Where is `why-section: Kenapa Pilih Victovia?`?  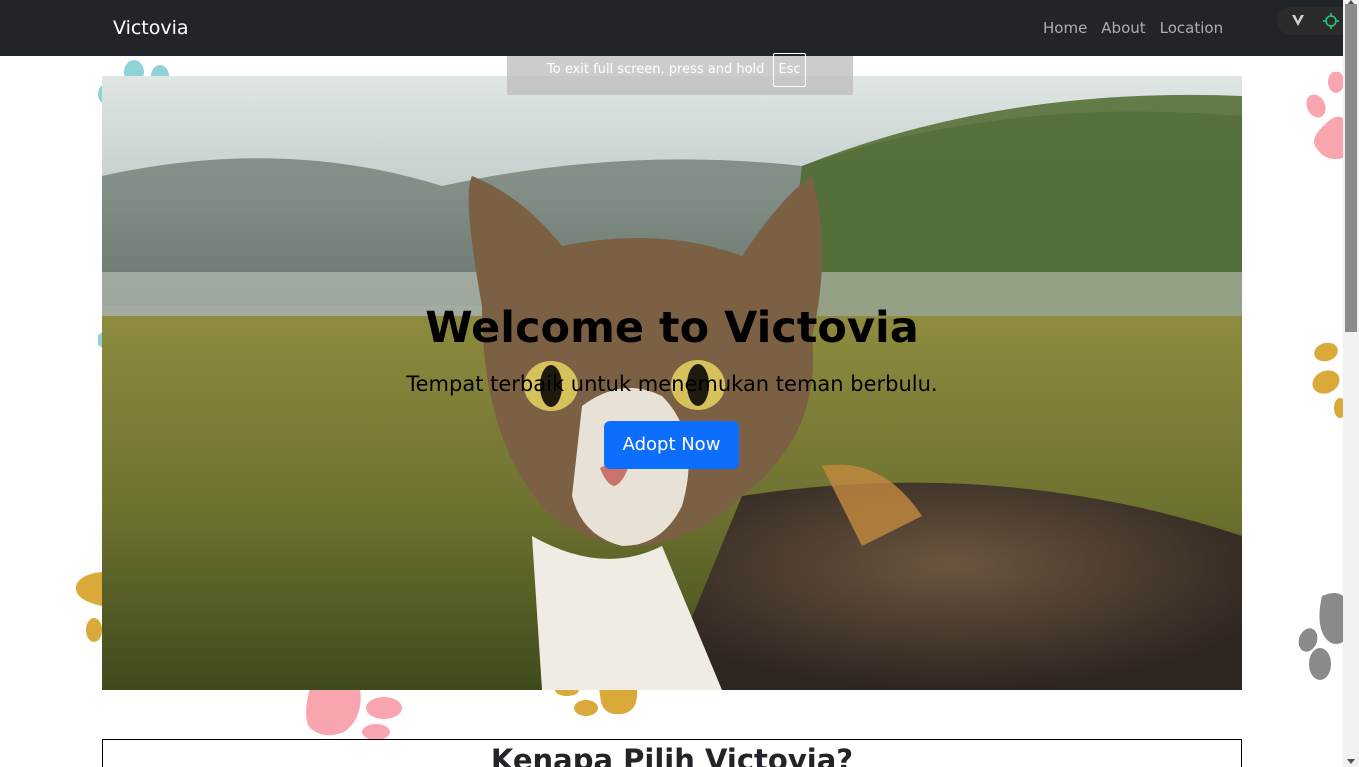 why-section: Kenapa Pilih Victovia? is located at coordinates (672, 753).